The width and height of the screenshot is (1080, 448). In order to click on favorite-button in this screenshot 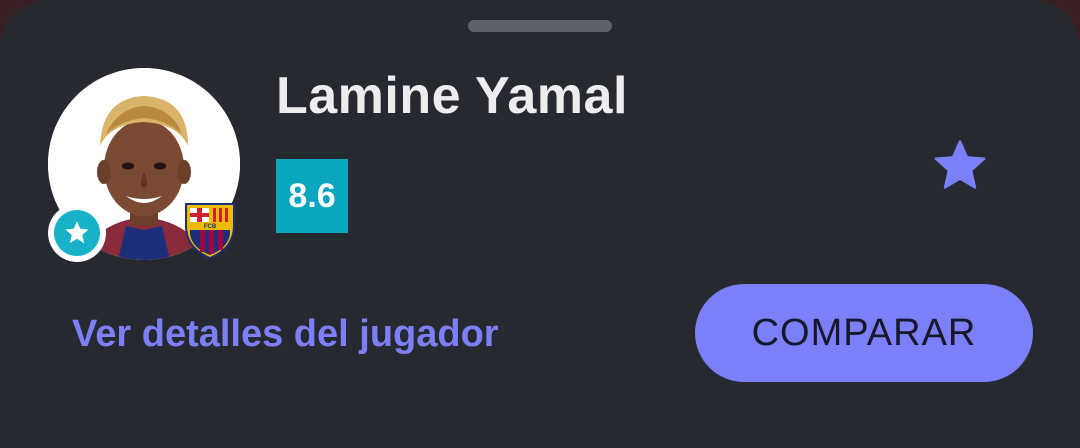, I will do `click(960, 166)`.